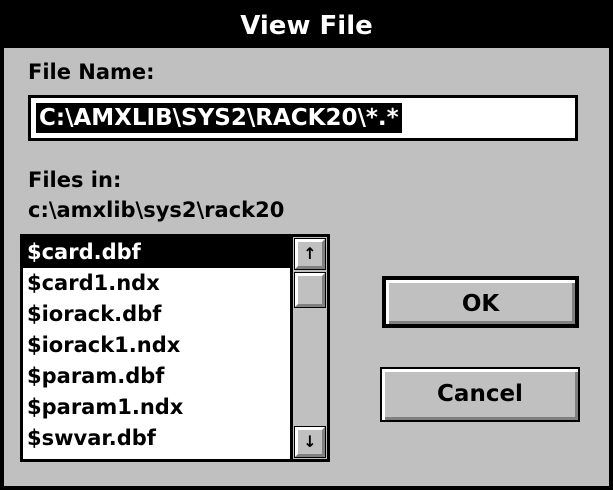 The height and width of the screenshot is (490, 613). I want to click on scroll-thumb, so click(310, 290).